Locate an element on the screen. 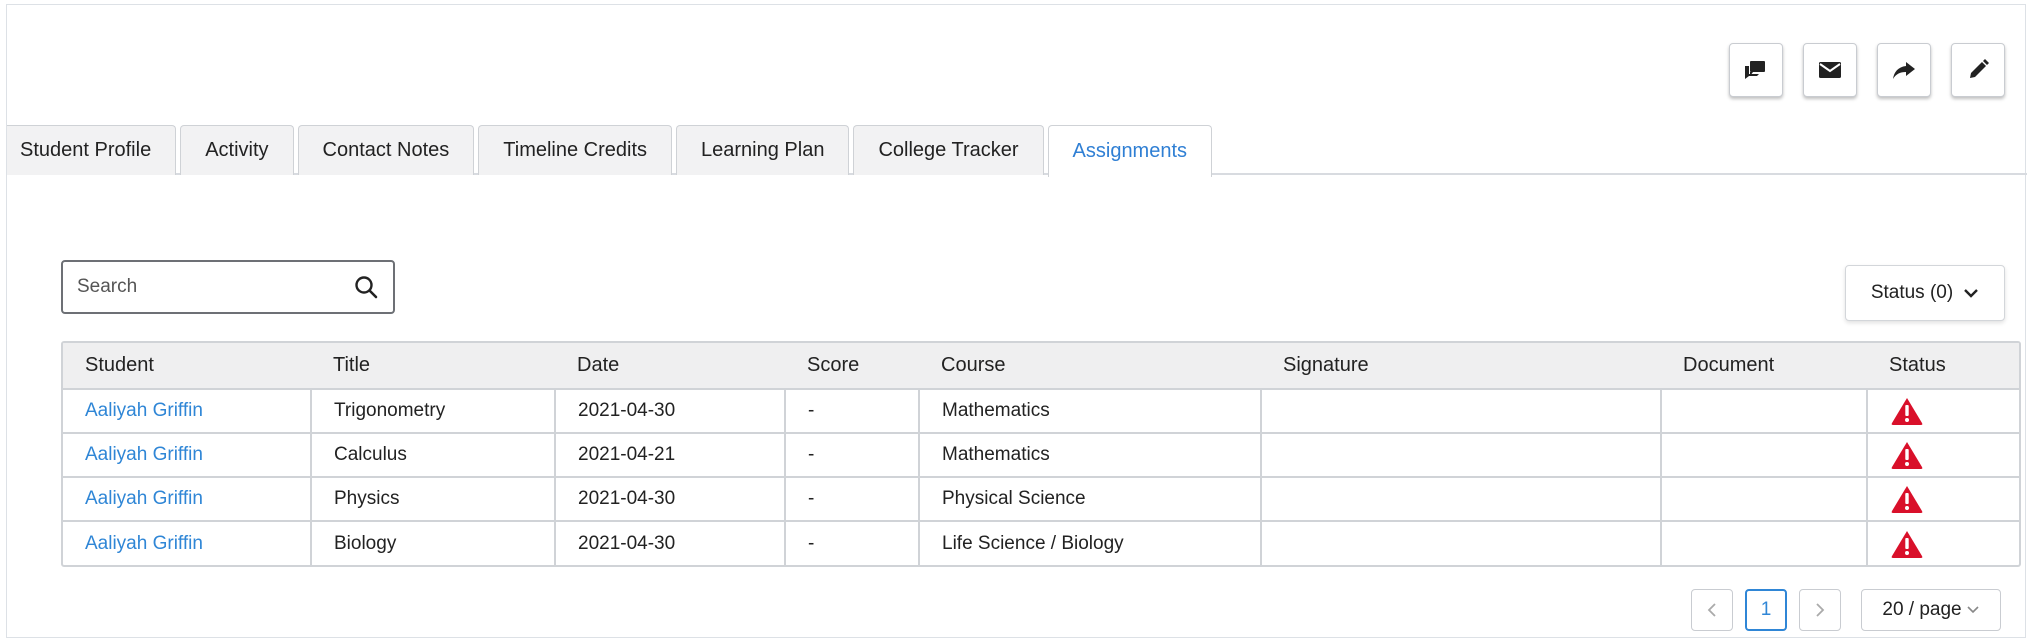 This screenshot has width=2032, height=644. column-header-course: Course is located at coordinates (1090, 366).